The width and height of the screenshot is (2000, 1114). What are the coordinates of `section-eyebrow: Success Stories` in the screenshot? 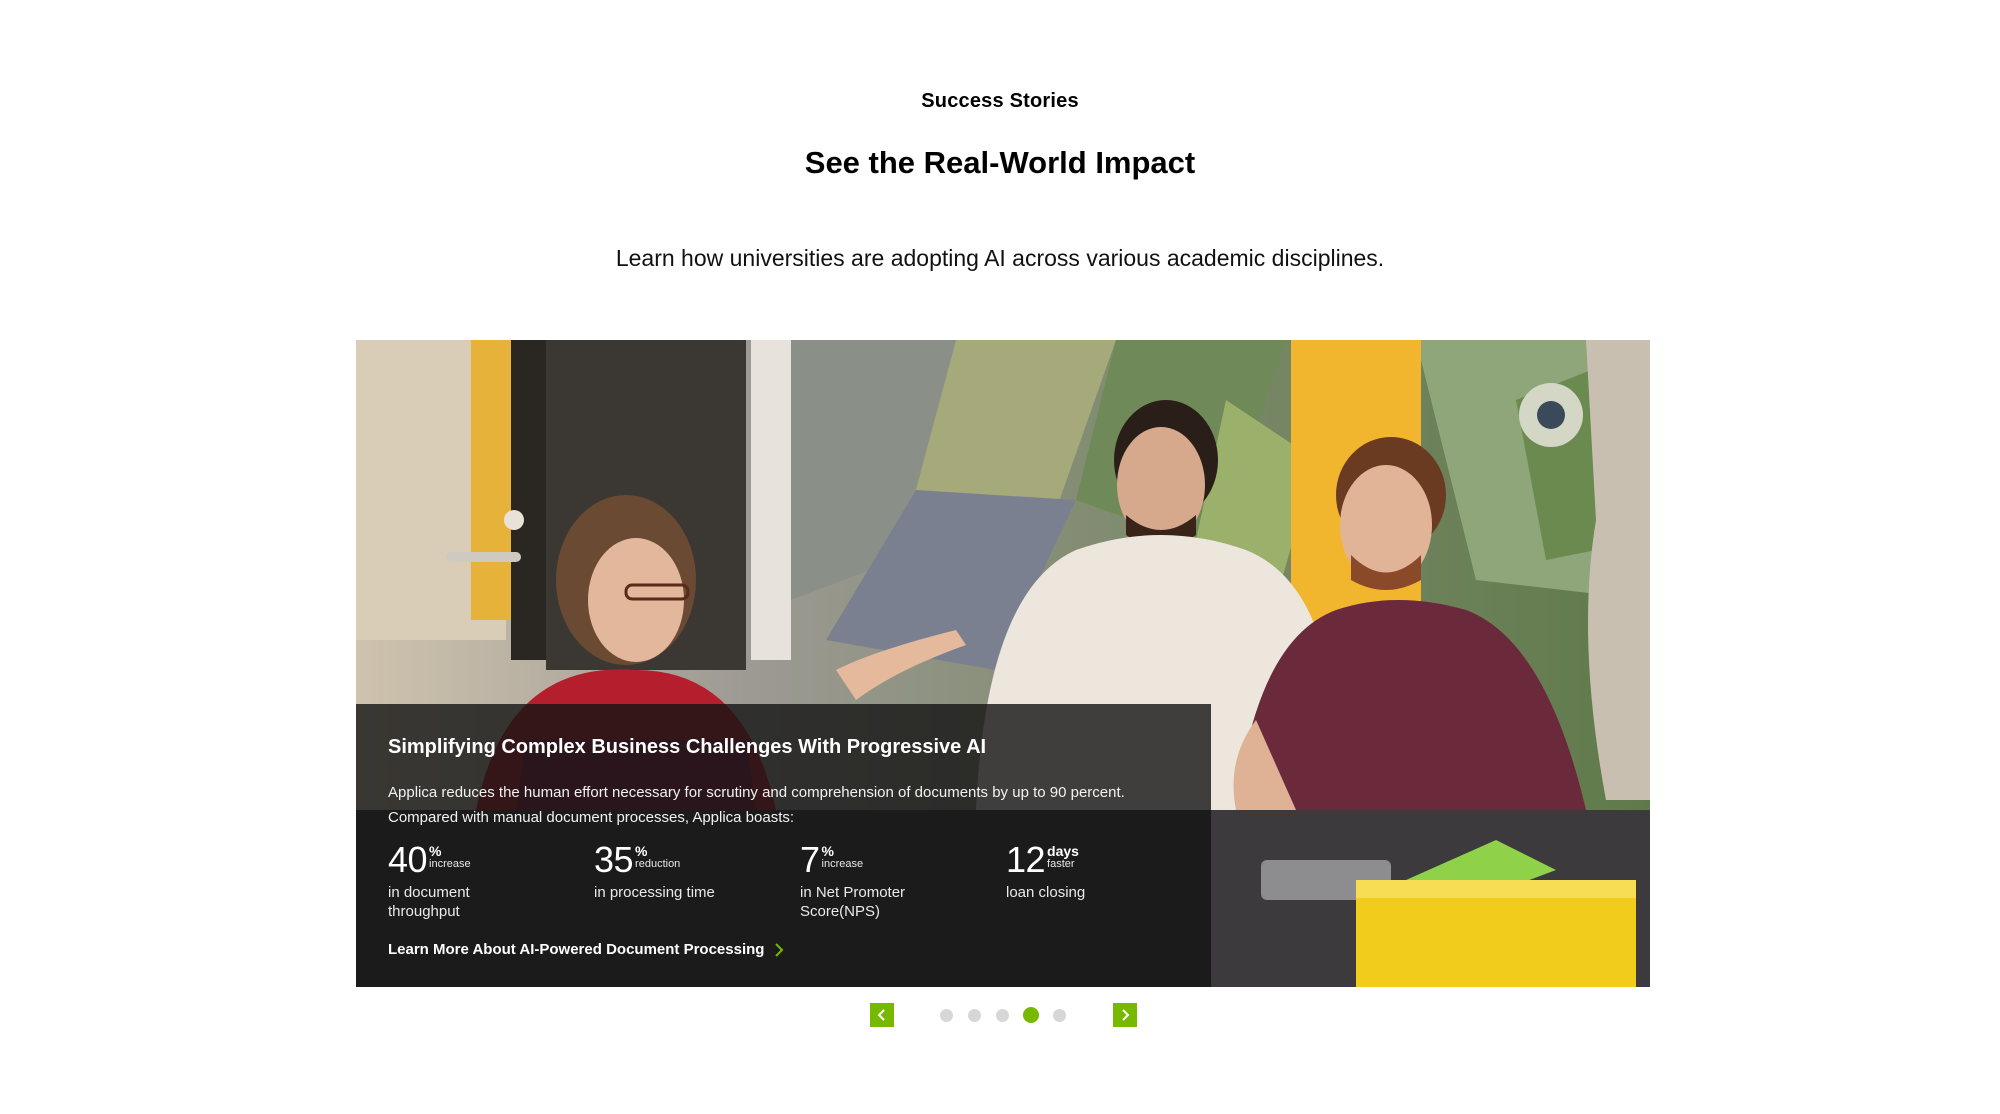 It's located at (1000, 101).